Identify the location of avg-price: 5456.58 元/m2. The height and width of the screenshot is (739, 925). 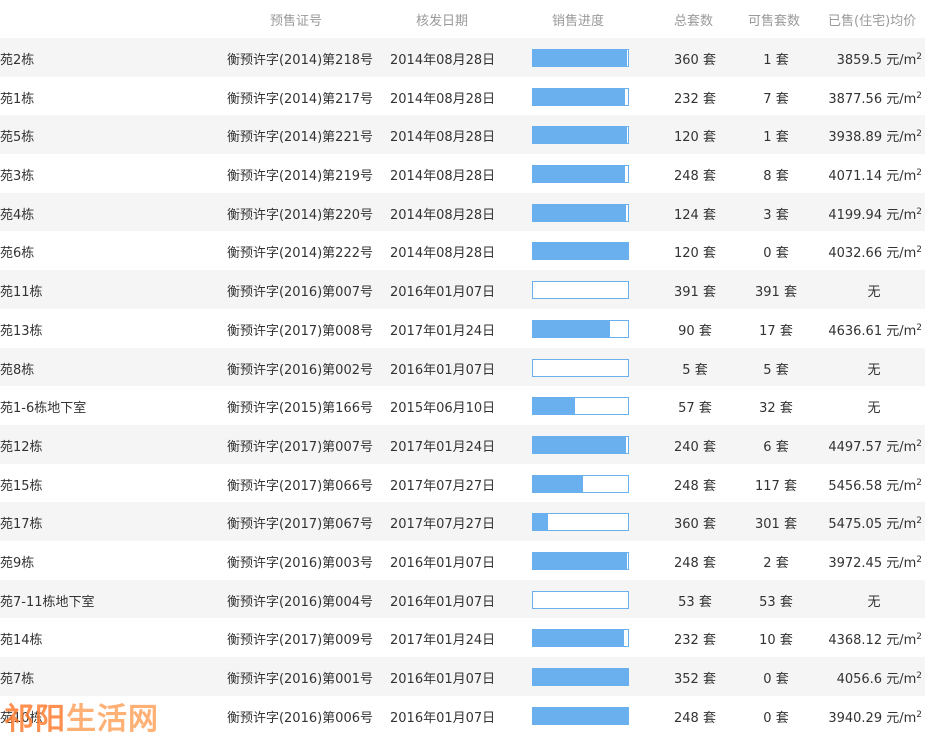
(875, 484).